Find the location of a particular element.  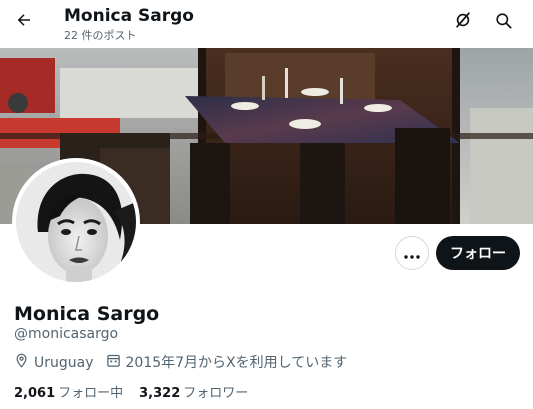

header-name: Monica Sargo is located at coordinates (129, 16).